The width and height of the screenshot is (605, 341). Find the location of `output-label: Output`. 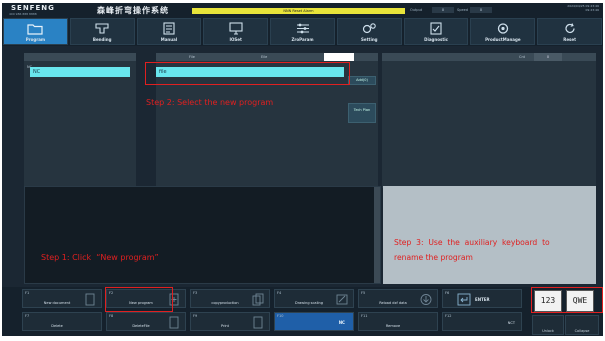

output-label: Output is located at coordinates (416, 10).